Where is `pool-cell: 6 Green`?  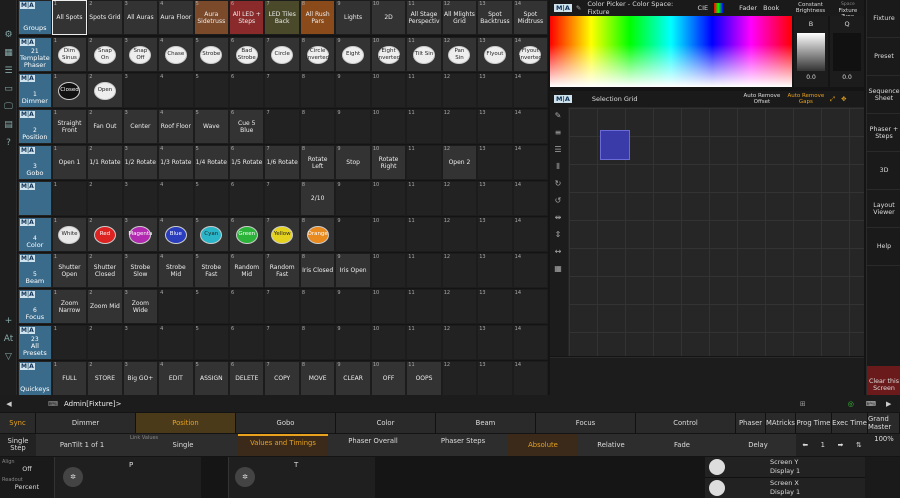
pool-cell: 6 Green is located at coordinates (247, 234).